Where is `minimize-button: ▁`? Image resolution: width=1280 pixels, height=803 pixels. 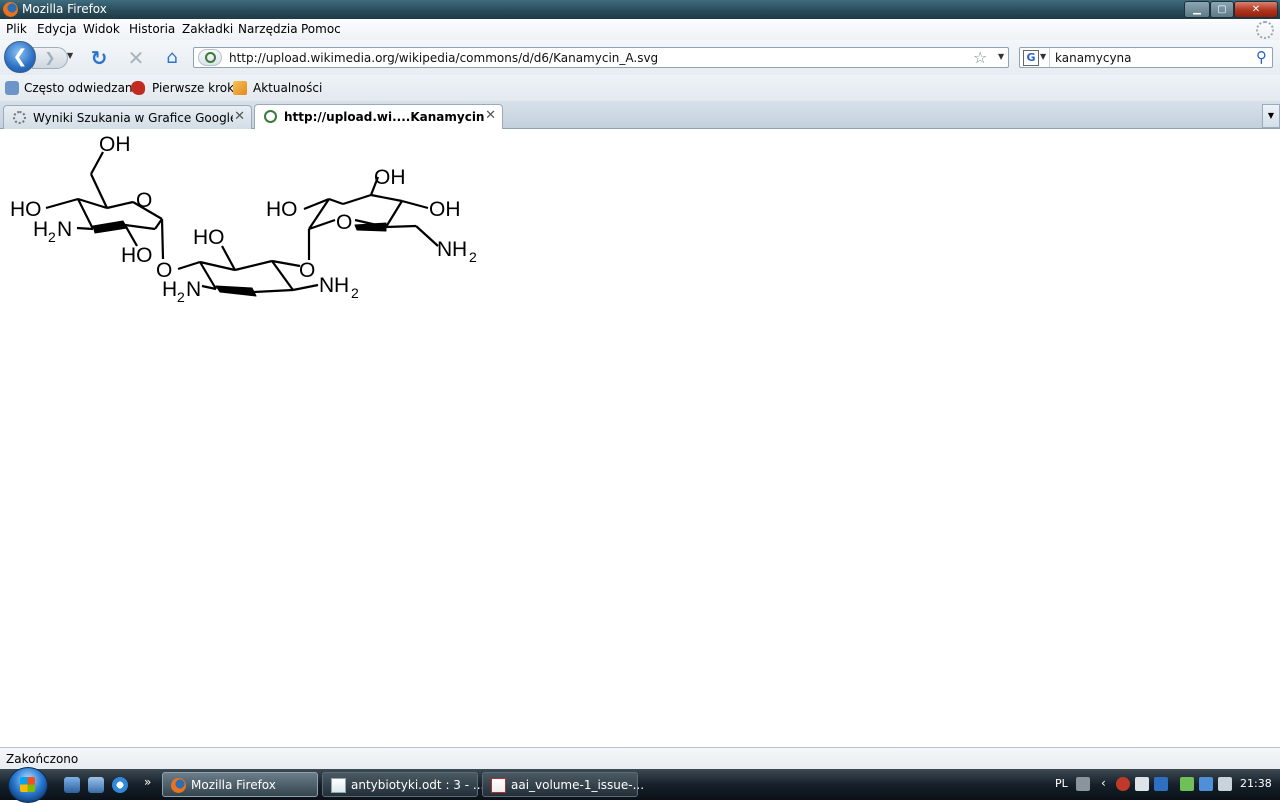
minimize-button: ▁ is located at coordinates (1197, 9).